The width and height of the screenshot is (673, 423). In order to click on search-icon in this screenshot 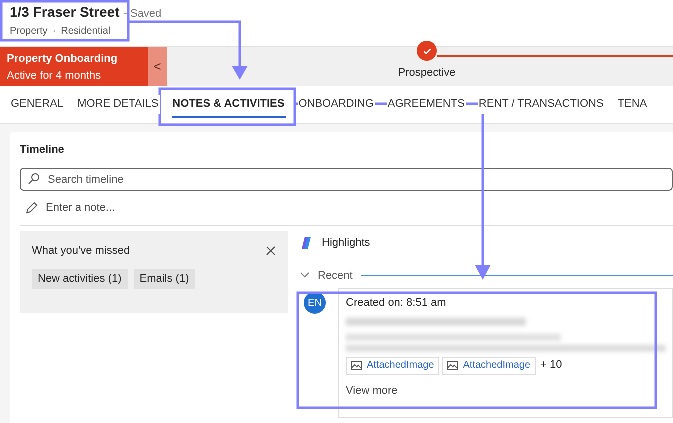, I will do `click(34, 178)`.